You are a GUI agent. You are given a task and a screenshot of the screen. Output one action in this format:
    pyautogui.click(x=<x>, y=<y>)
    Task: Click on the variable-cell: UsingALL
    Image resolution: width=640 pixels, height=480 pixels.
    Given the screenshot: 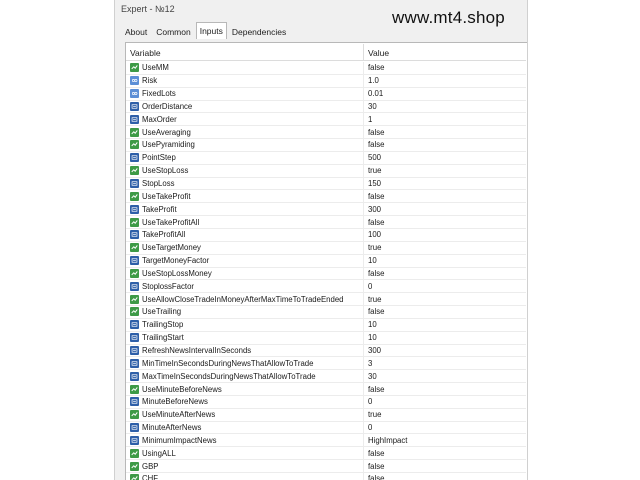 What is the action you would take?
    pyautogui.click(x=245, y=453)
    